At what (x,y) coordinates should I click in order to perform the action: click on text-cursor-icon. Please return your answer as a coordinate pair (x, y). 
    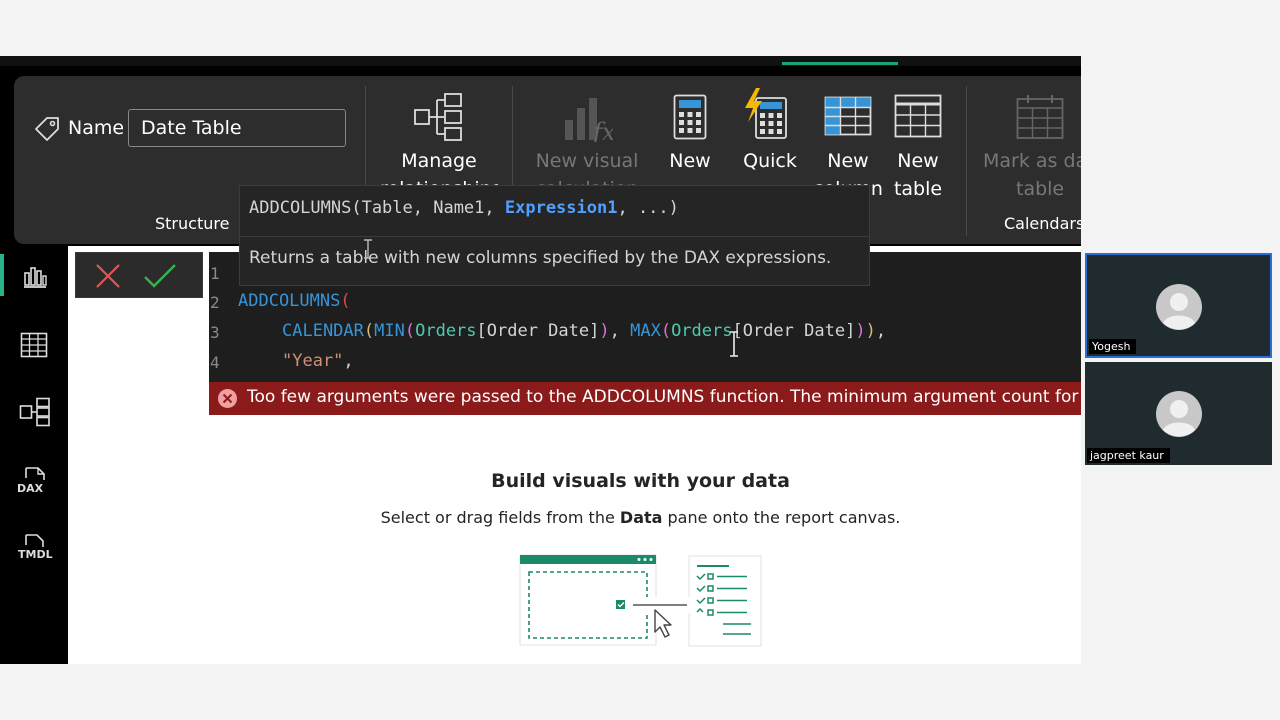
    Looking at the image, I should click on (734, 344).